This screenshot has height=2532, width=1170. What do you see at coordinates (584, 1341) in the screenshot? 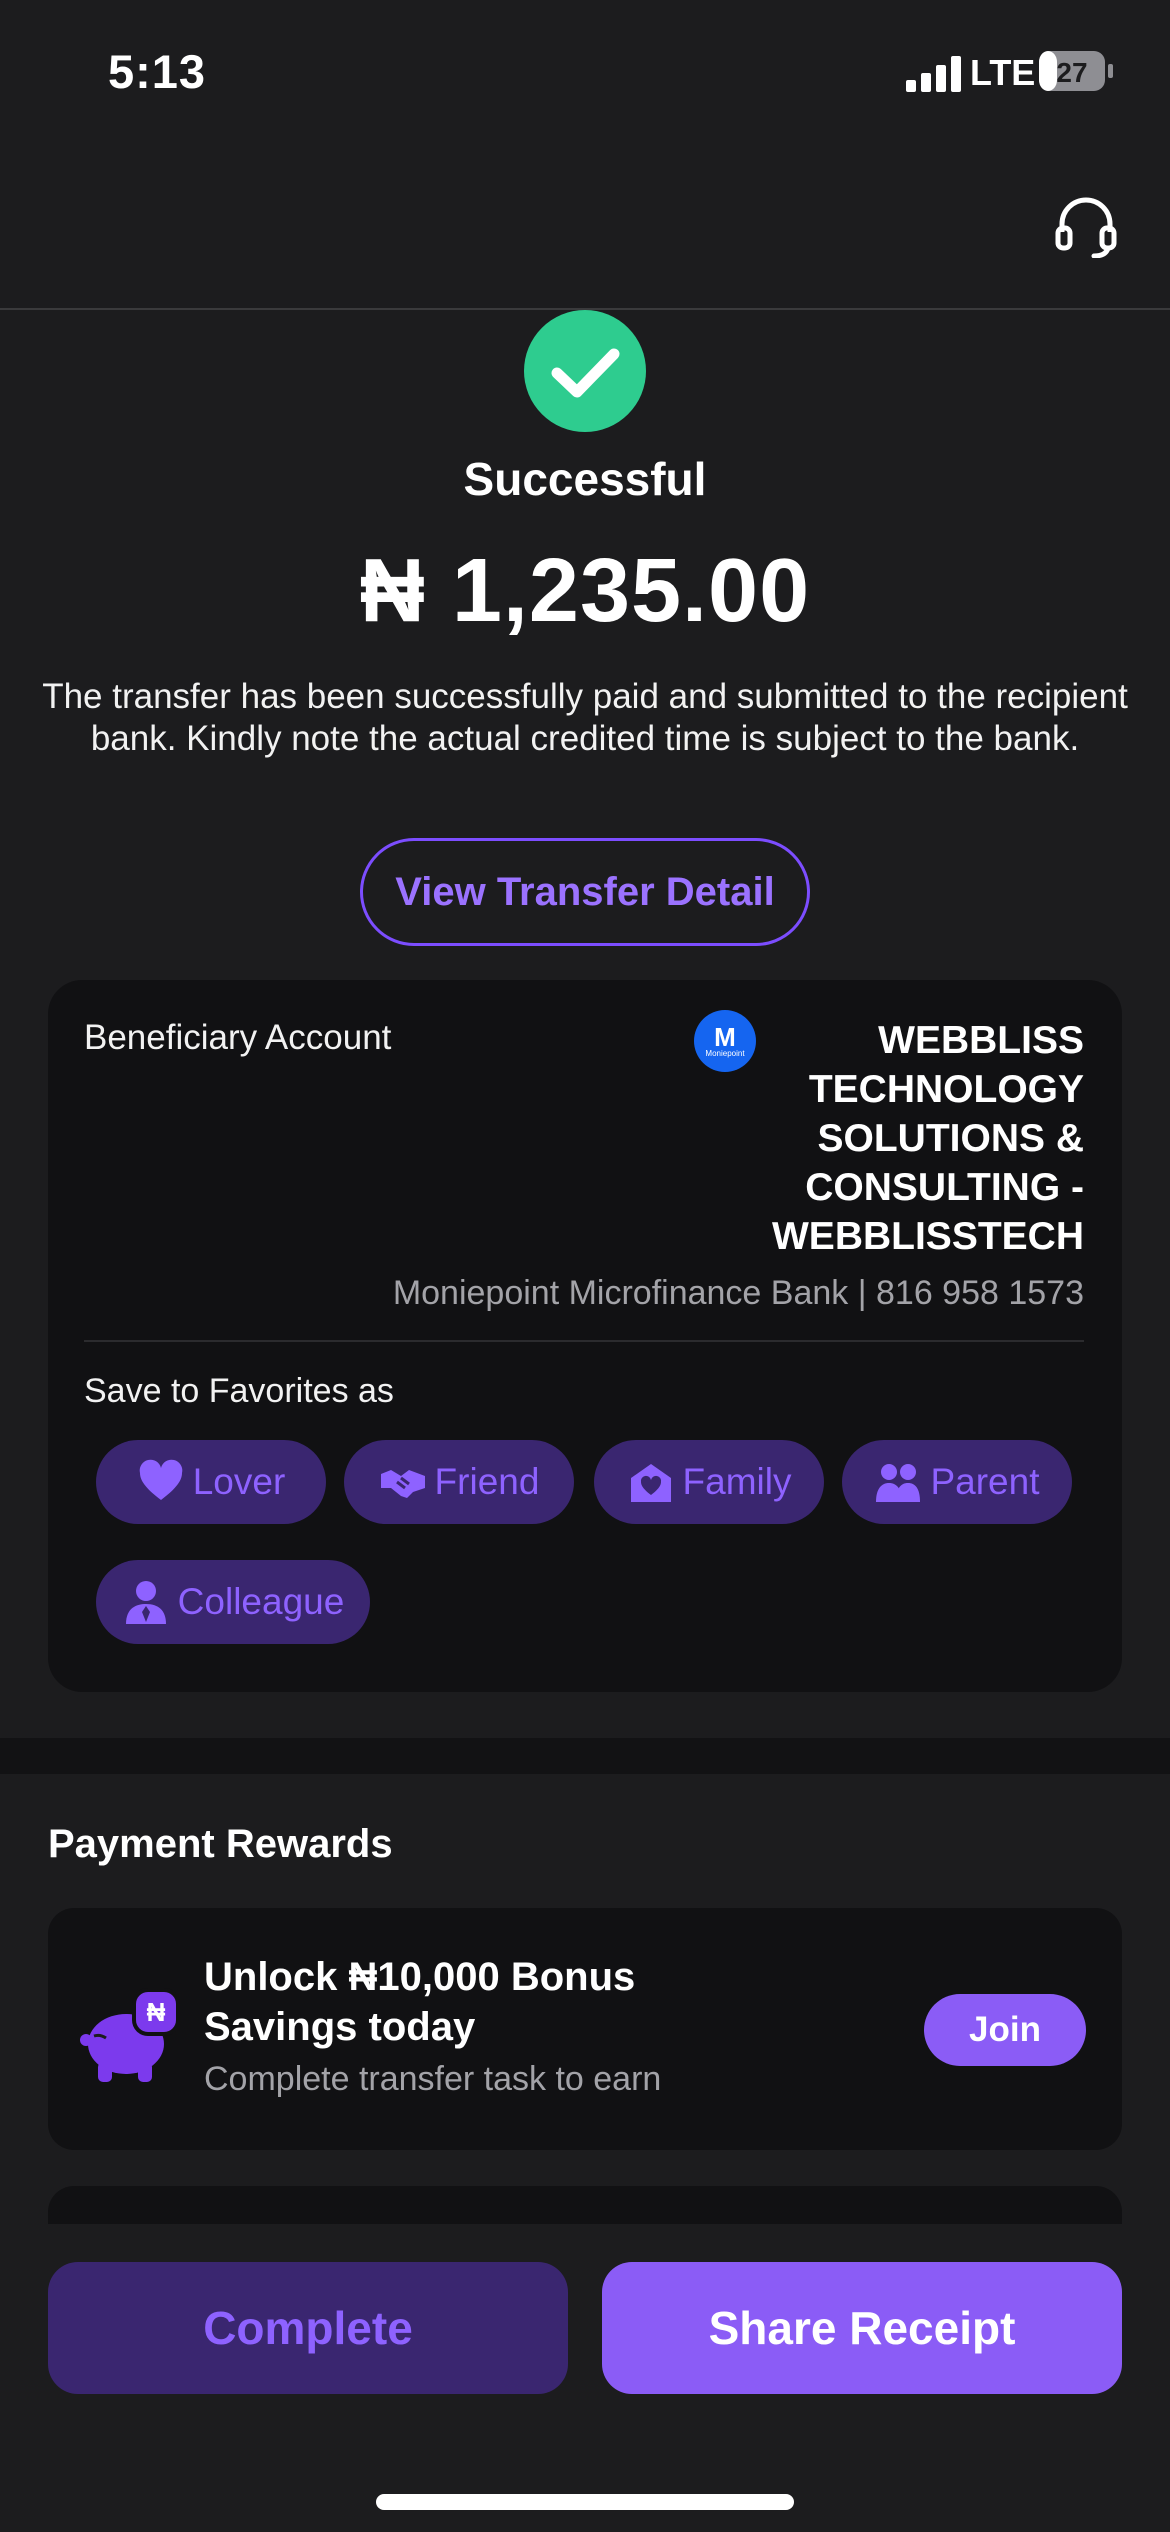
I see `card-divider` at bounding box center [584, 1341].